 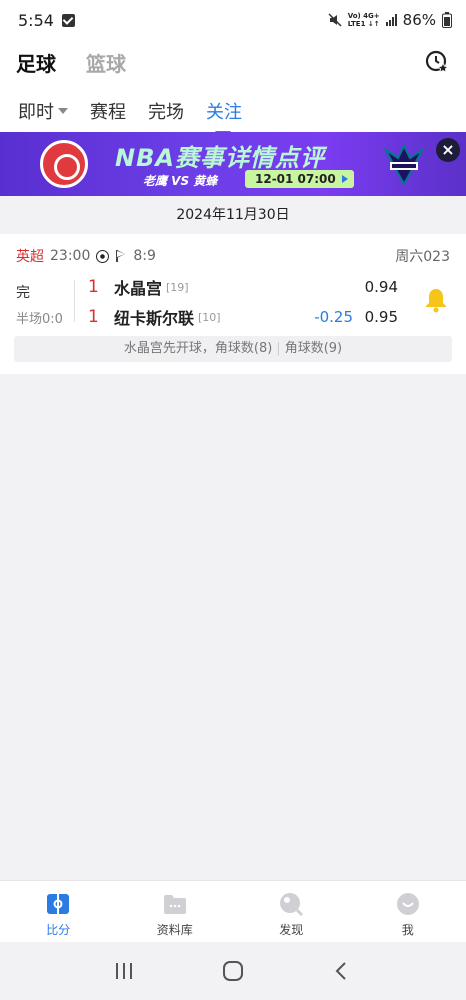 I want to click on status-finished: 完, so click(x=23, y=293).